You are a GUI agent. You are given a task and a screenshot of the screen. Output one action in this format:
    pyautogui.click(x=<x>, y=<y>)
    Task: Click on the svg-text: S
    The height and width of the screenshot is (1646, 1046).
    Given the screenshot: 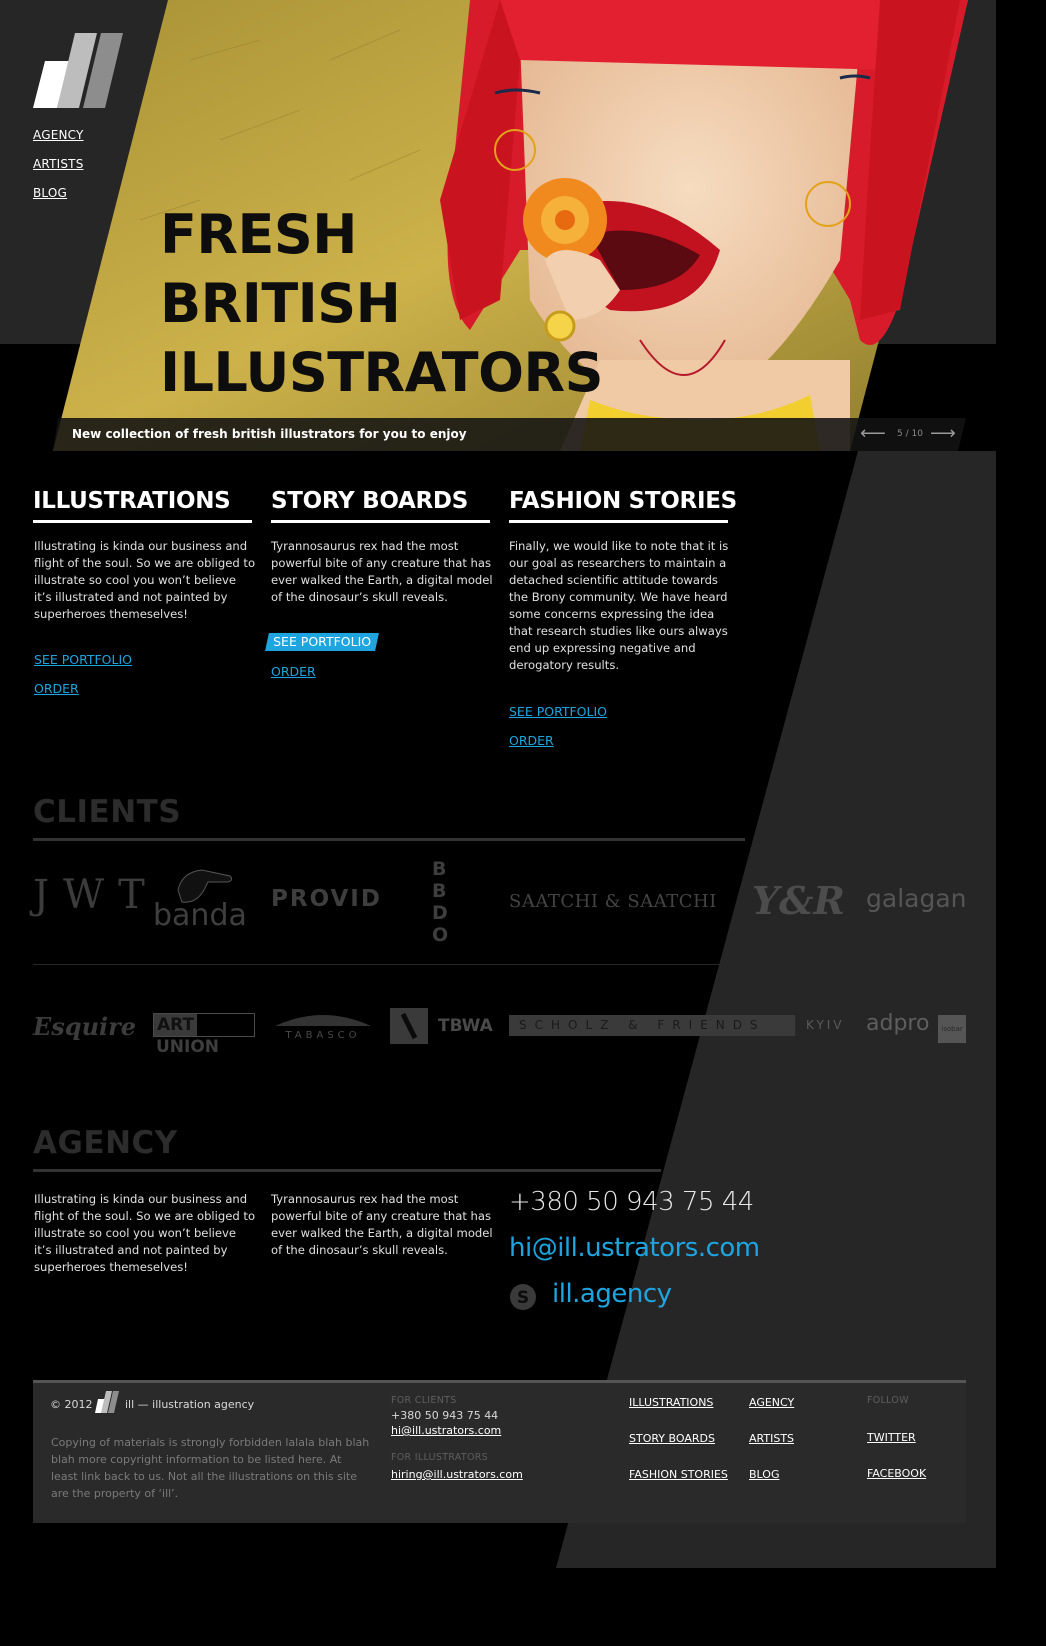 What is the action you would take?
    pyautogui.click(x=523, y=1298)
    